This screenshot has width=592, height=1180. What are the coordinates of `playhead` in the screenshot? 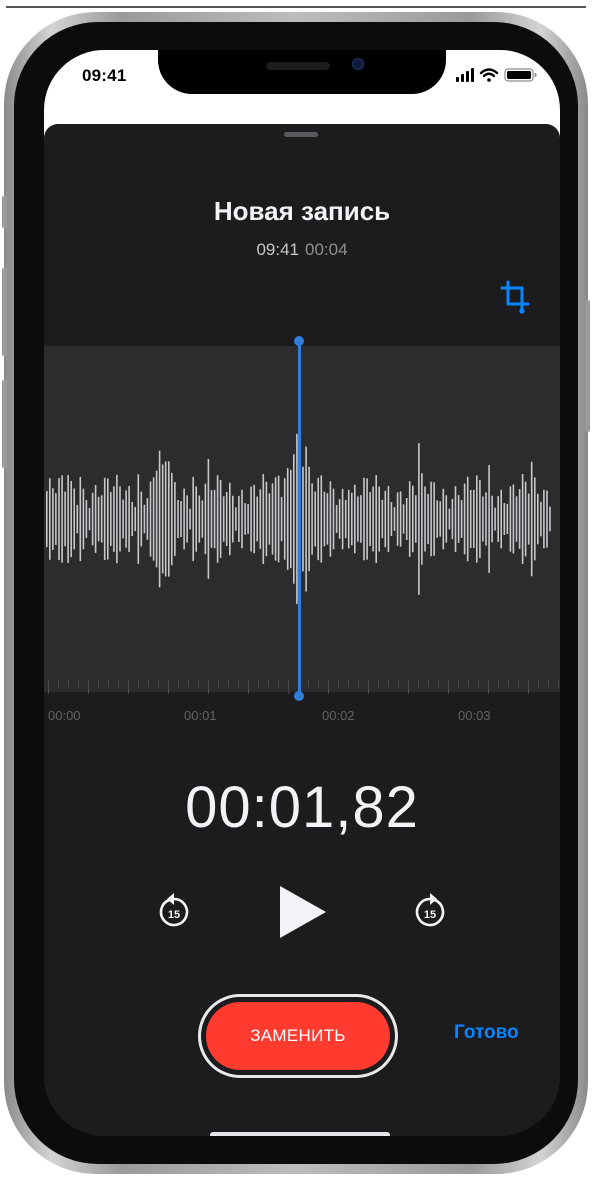 It's located at (299, 519).